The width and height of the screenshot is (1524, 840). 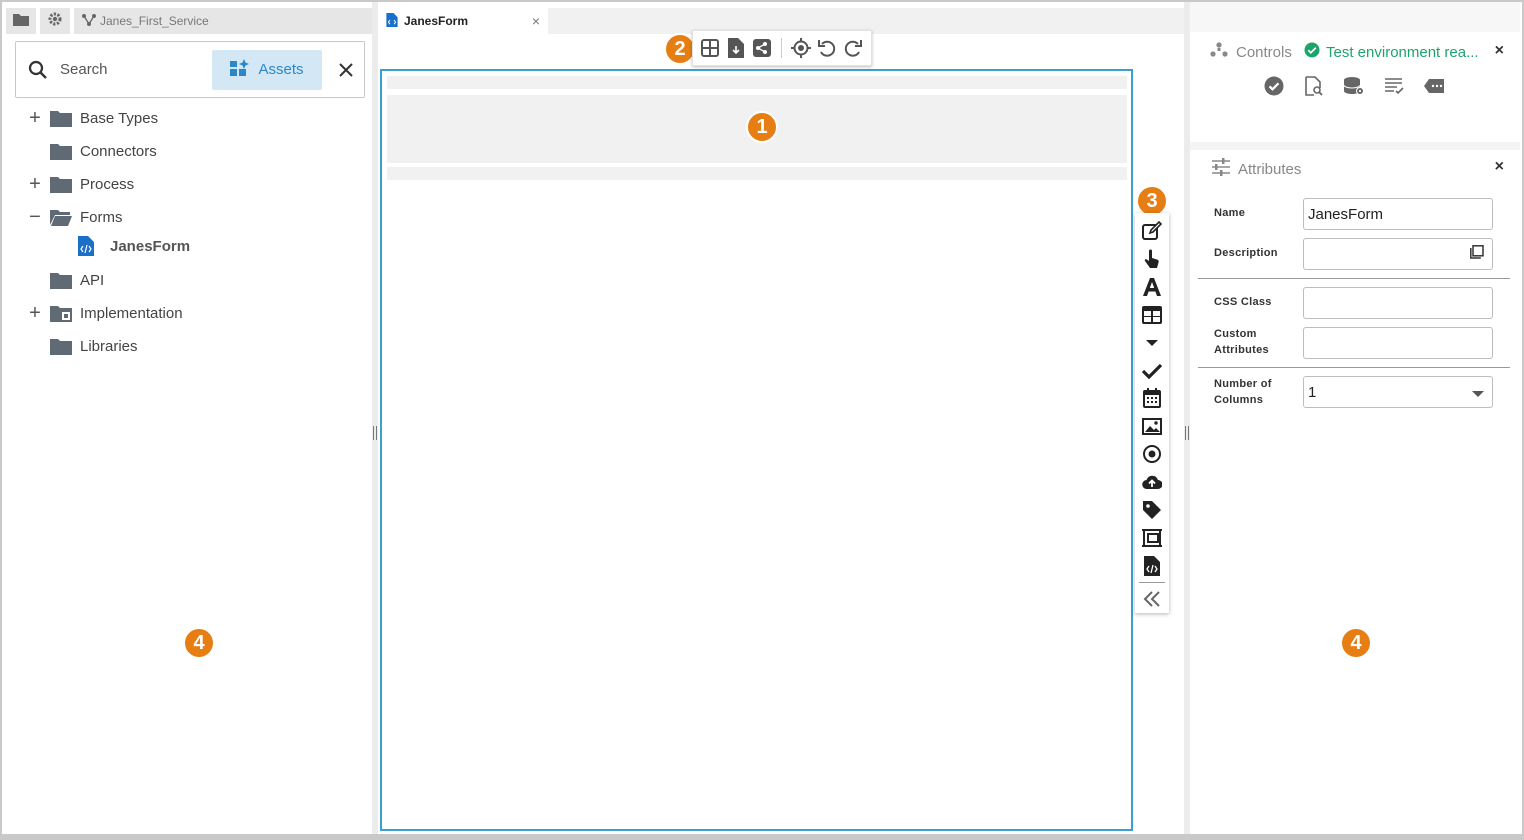 What do you see at coordinates (119, 118) in the screenshot?
I see `tree-item-label: Base Types` at bounding box center [119, 118].